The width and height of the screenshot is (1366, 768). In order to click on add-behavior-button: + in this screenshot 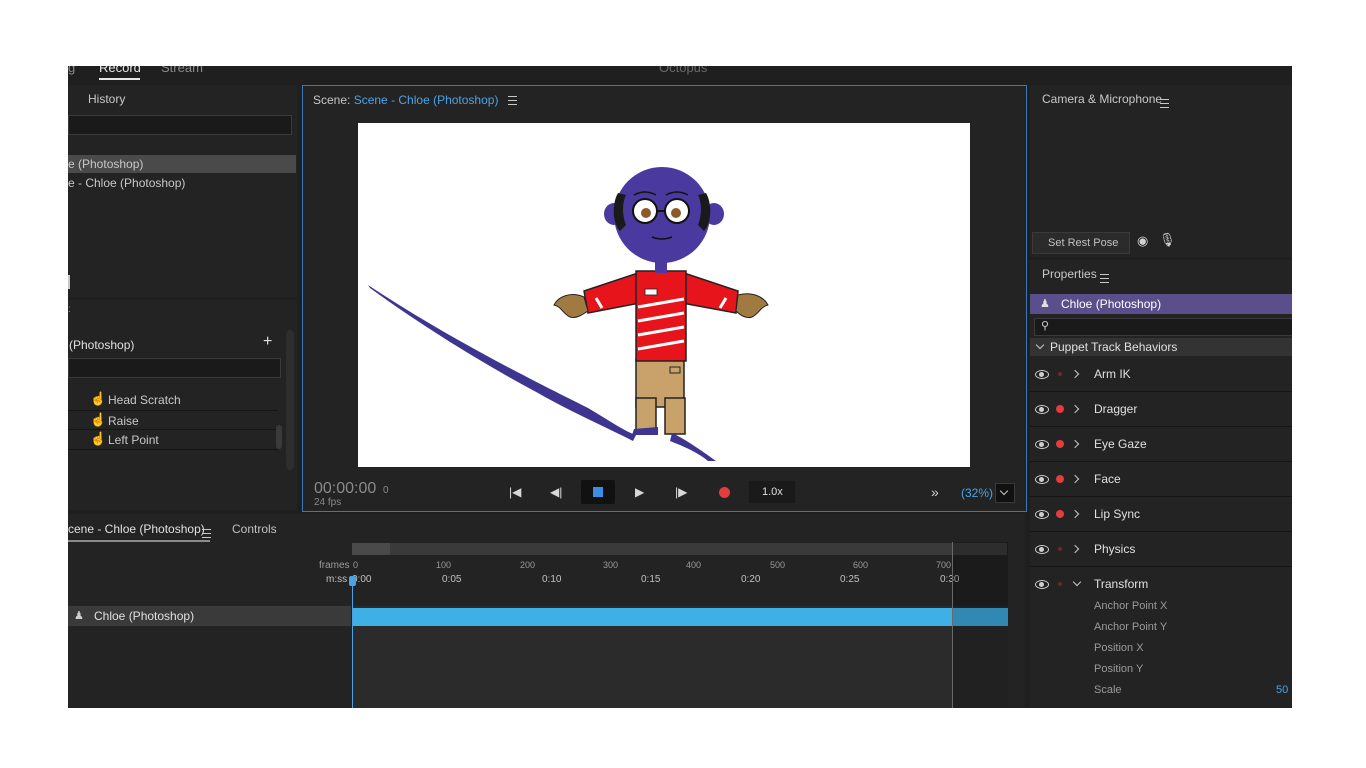, I will do `click(267, 342)`.